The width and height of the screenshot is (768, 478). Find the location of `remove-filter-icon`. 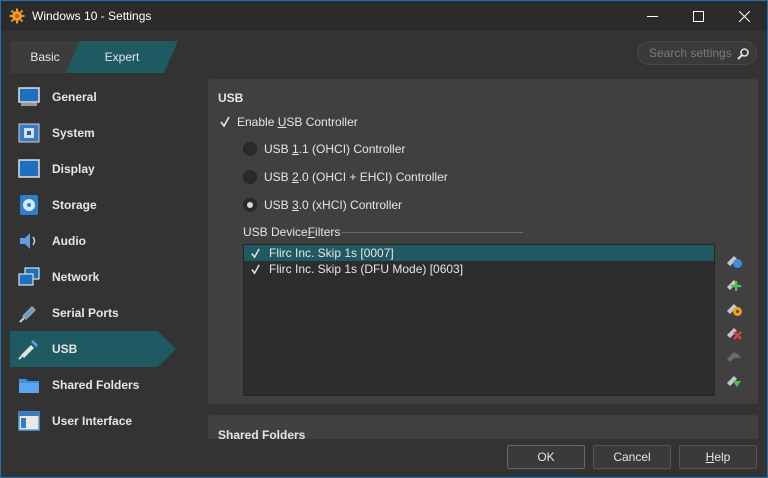

remove-filter-icon is located at coordinates (734, 334).